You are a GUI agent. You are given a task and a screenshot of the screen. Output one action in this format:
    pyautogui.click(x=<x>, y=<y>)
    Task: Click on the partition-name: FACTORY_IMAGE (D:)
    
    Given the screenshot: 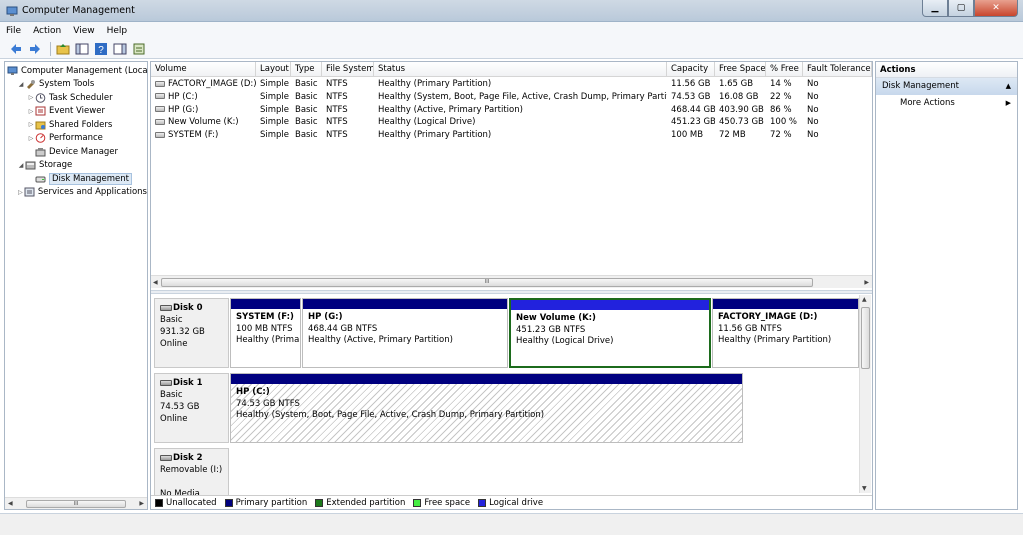 What is the action you would take?
    pyautogui.click(x=768, y=317)
    